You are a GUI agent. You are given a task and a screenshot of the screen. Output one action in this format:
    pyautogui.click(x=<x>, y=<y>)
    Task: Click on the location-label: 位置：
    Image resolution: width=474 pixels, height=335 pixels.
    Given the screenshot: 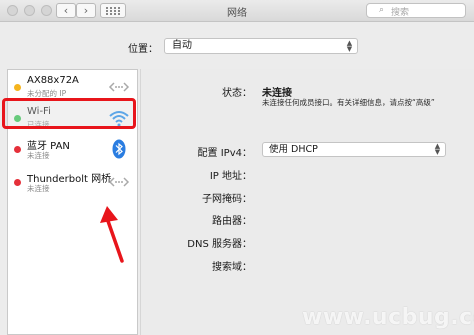 What is the action you would take?
    pyautogui.click(x=143, y=49)
    